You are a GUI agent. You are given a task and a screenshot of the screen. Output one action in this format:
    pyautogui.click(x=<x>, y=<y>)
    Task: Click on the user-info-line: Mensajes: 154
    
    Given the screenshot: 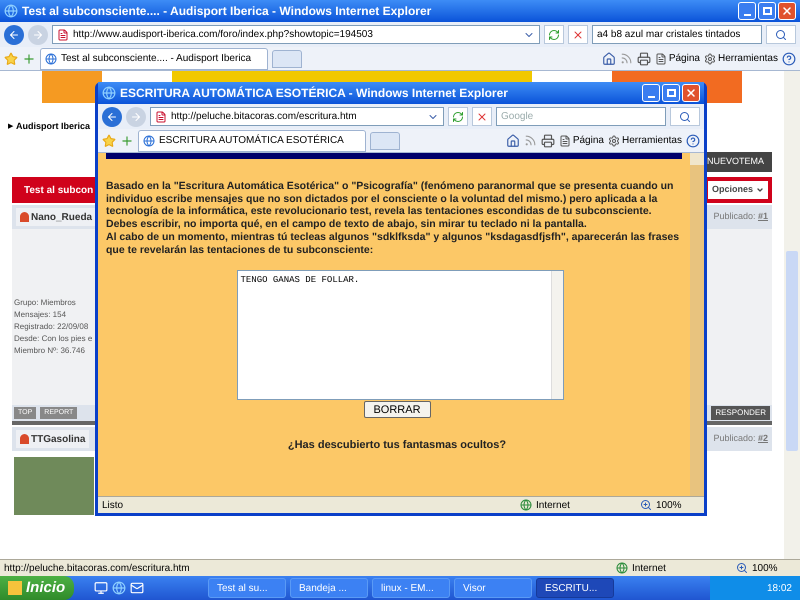 What is the action you would take?
    pyautogui.click(x=40, y=315)
    